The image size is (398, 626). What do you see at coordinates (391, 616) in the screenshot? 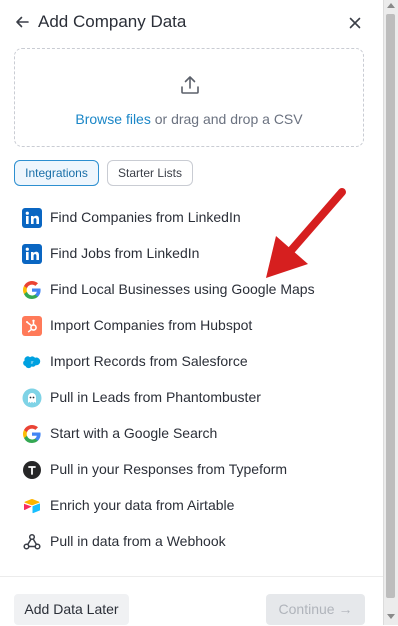
I see `scroll-down-arrow-icon` at bounding box center [391, 616].